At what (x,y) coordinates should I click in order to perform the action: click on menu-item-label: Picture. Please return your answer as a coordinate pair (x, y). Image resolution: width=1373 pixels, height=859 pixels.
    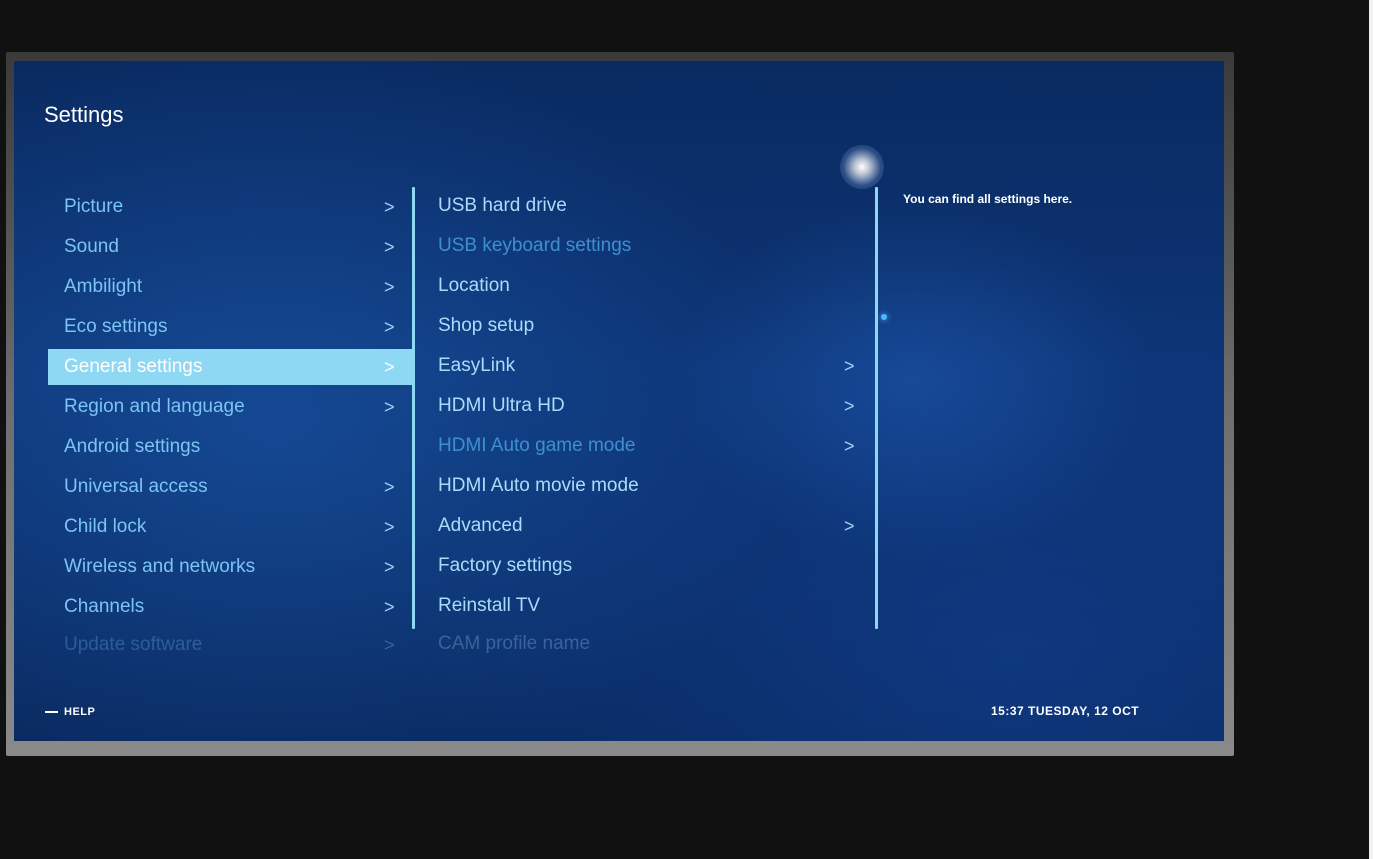
    Looking at the image, I should click on (94, 206).